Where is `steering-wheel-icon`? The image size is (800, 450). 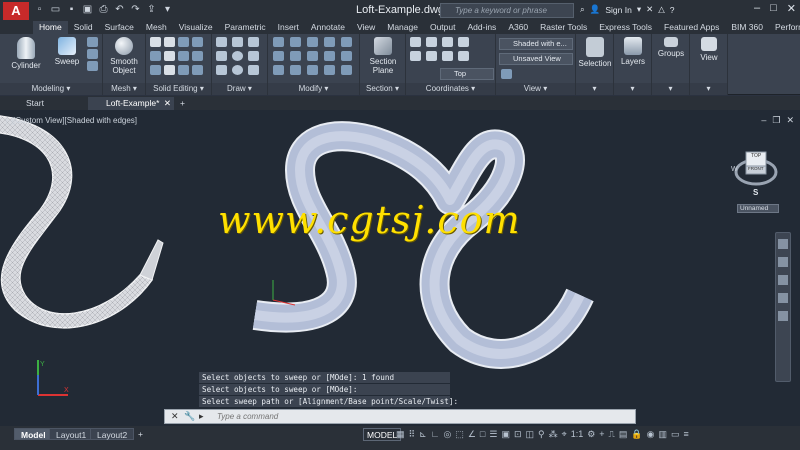 steering-wheel-icon is located at coordinates (783, 244).